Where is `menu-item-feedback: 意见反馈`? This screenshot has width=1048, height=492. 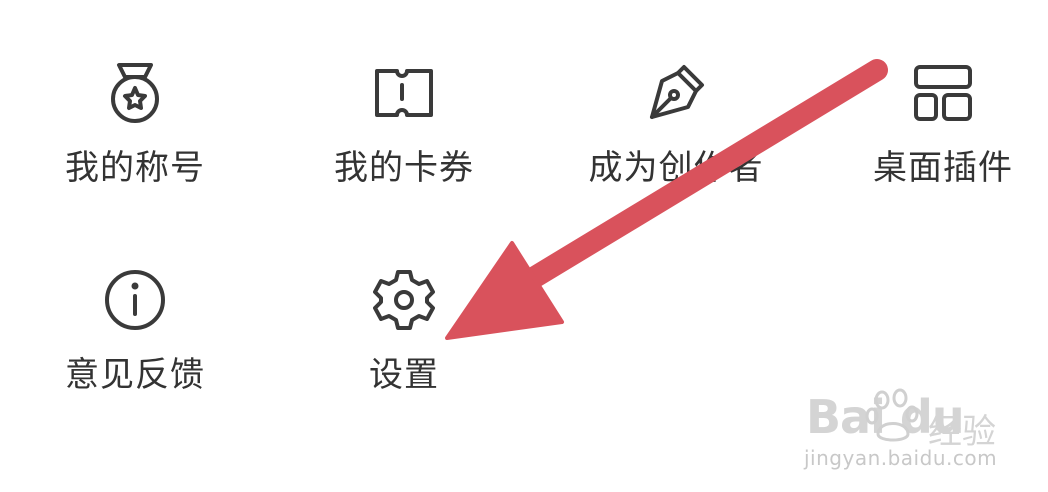
menu-item-feedback: 意见反馈 is located at coordinates (135, 330).